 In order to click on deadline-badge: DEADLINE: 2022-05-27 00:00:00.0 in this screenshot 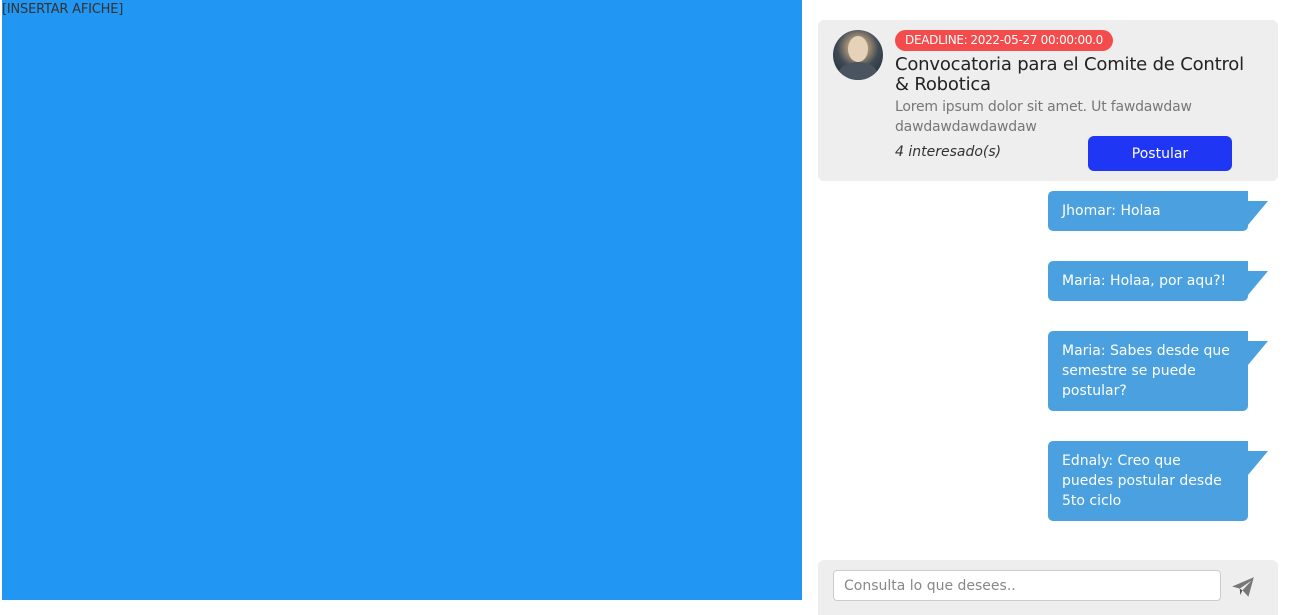, I will do `click(1004, 40)`.